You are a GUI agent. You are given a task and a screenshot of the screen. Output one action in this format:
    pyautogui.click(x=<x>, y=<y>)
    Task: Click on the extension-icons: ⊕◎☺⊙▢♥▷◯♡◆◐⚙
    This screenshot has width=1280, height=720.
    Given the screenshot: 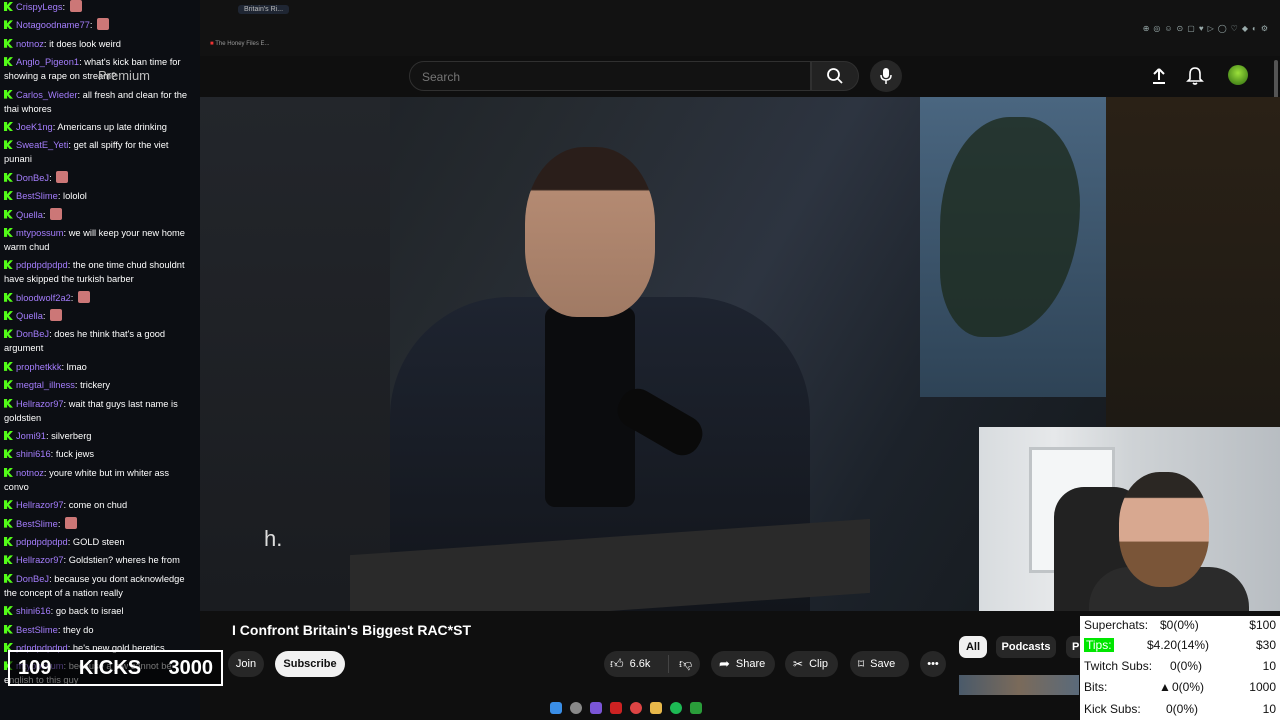 What is the action you would take?
    pyautogui.click(x=1207, y=28)
    